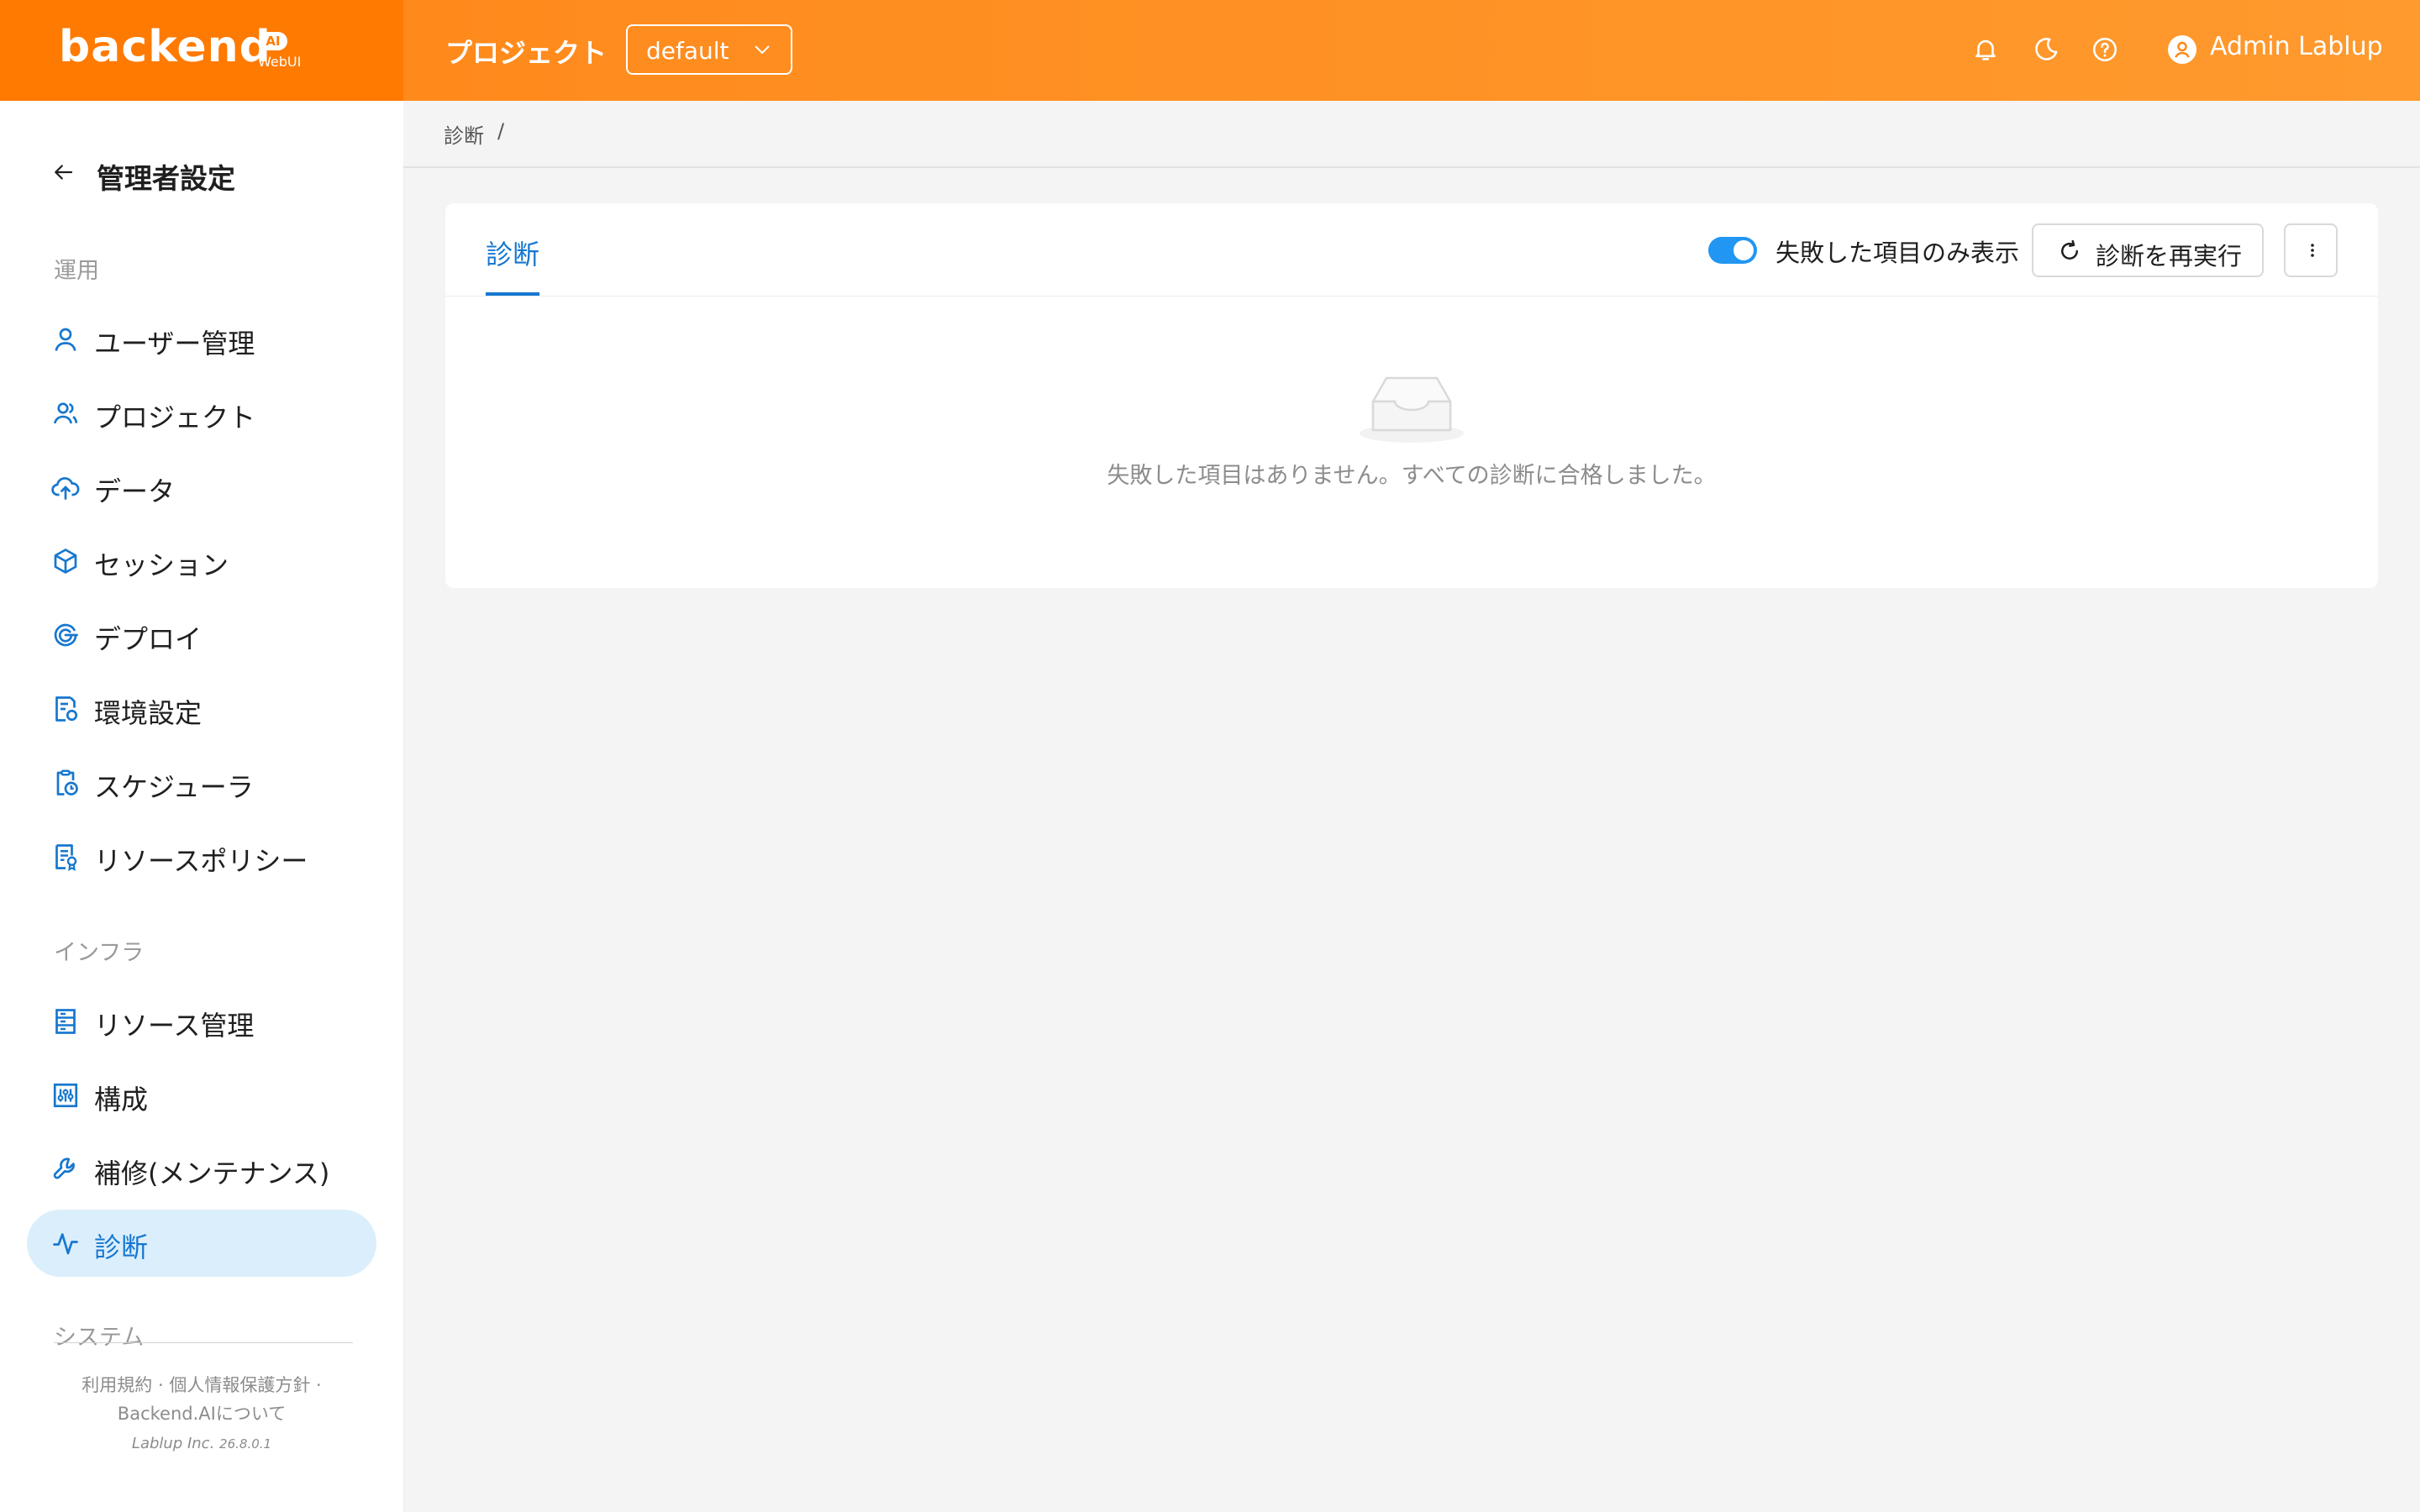 Image resolution: width=2420 pixels, height=1512 pixels. I want to click on sliders-icon, so click(65, 1095).